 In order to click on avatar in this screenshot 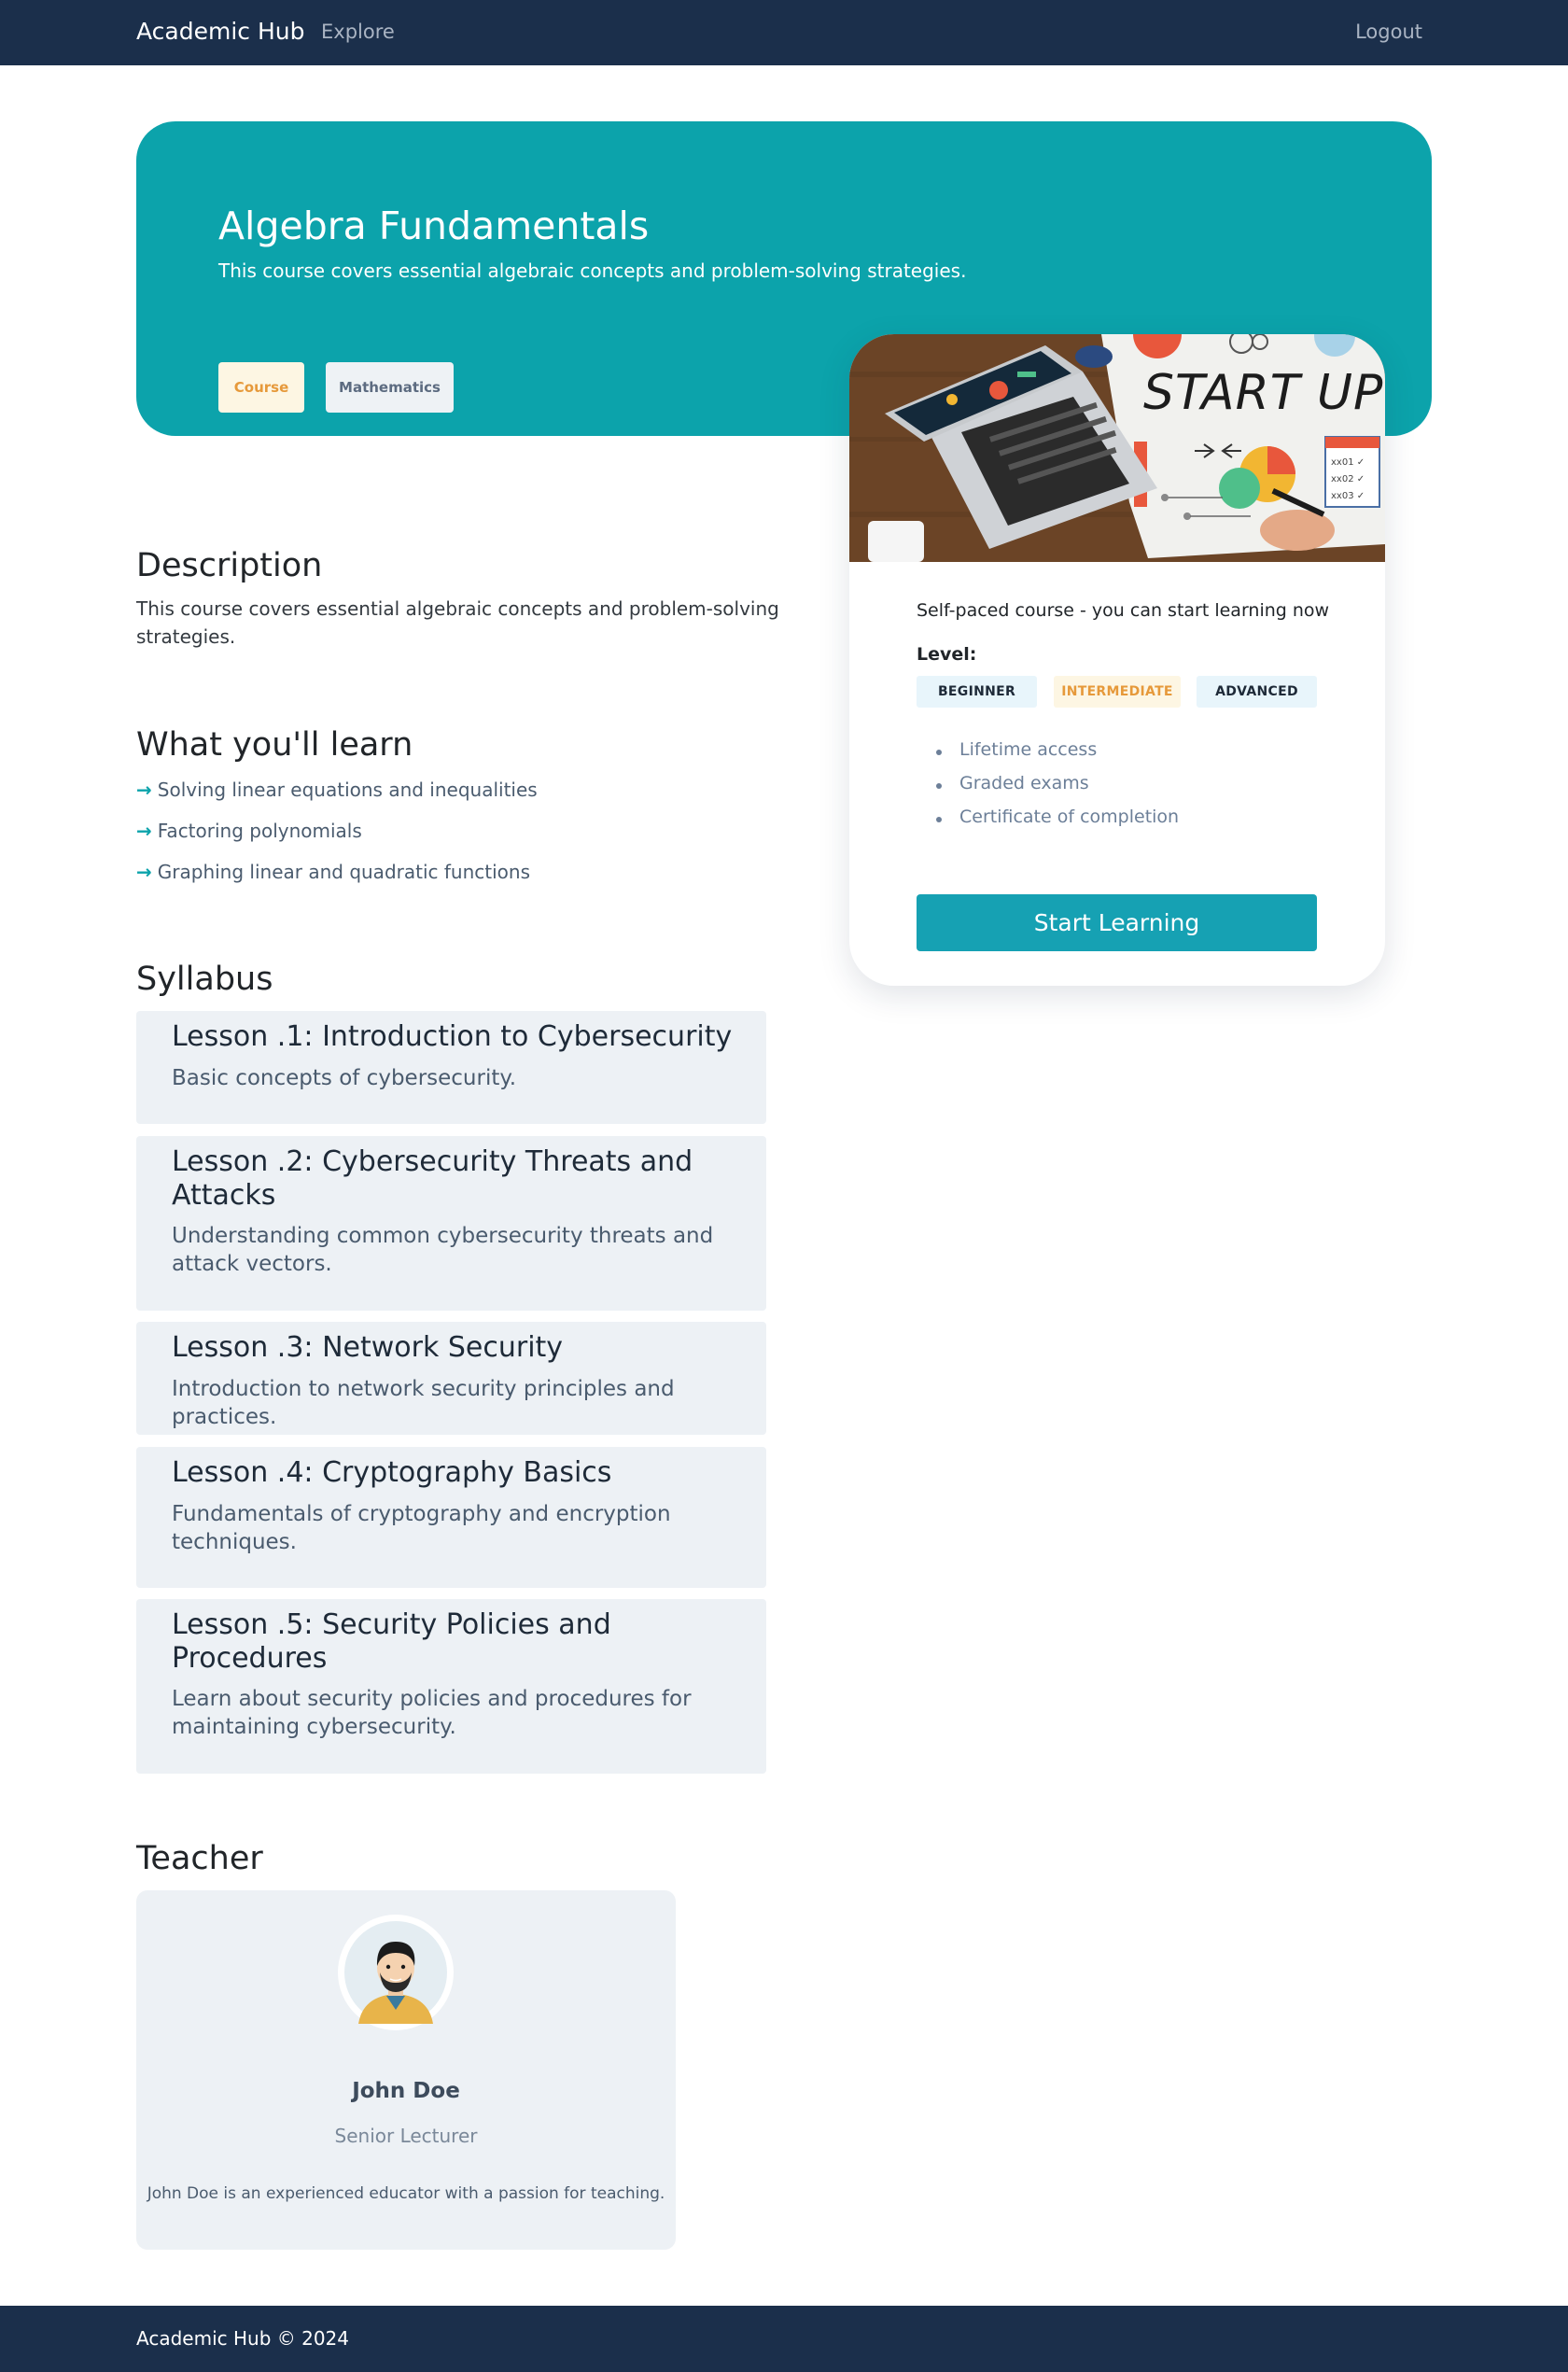, I will do `click(396, 1972)`.